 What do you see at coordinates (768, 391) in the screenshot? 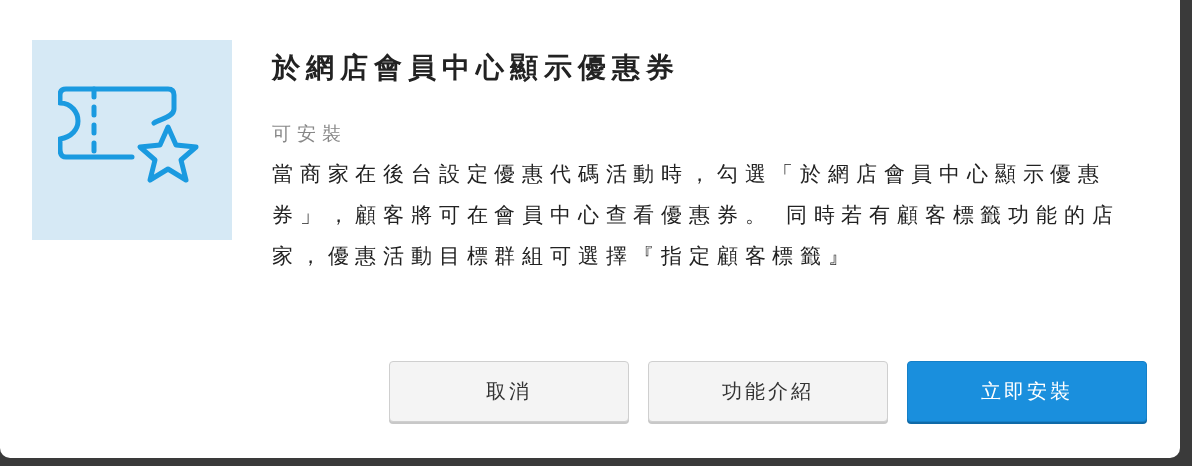
I see `secondary-button: 功能介紹` at bounding box center [768, 391].